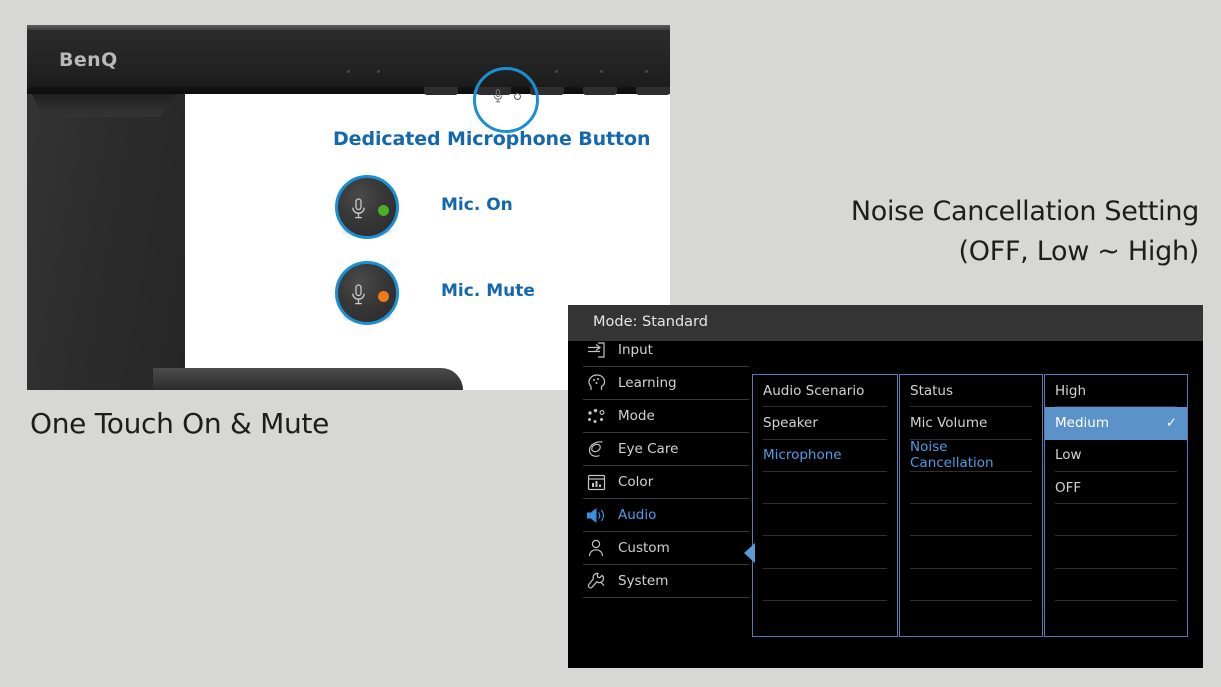  Describe the element at coordinates (596, 581) in the screenshot. I see `wrench-icon` at that location.